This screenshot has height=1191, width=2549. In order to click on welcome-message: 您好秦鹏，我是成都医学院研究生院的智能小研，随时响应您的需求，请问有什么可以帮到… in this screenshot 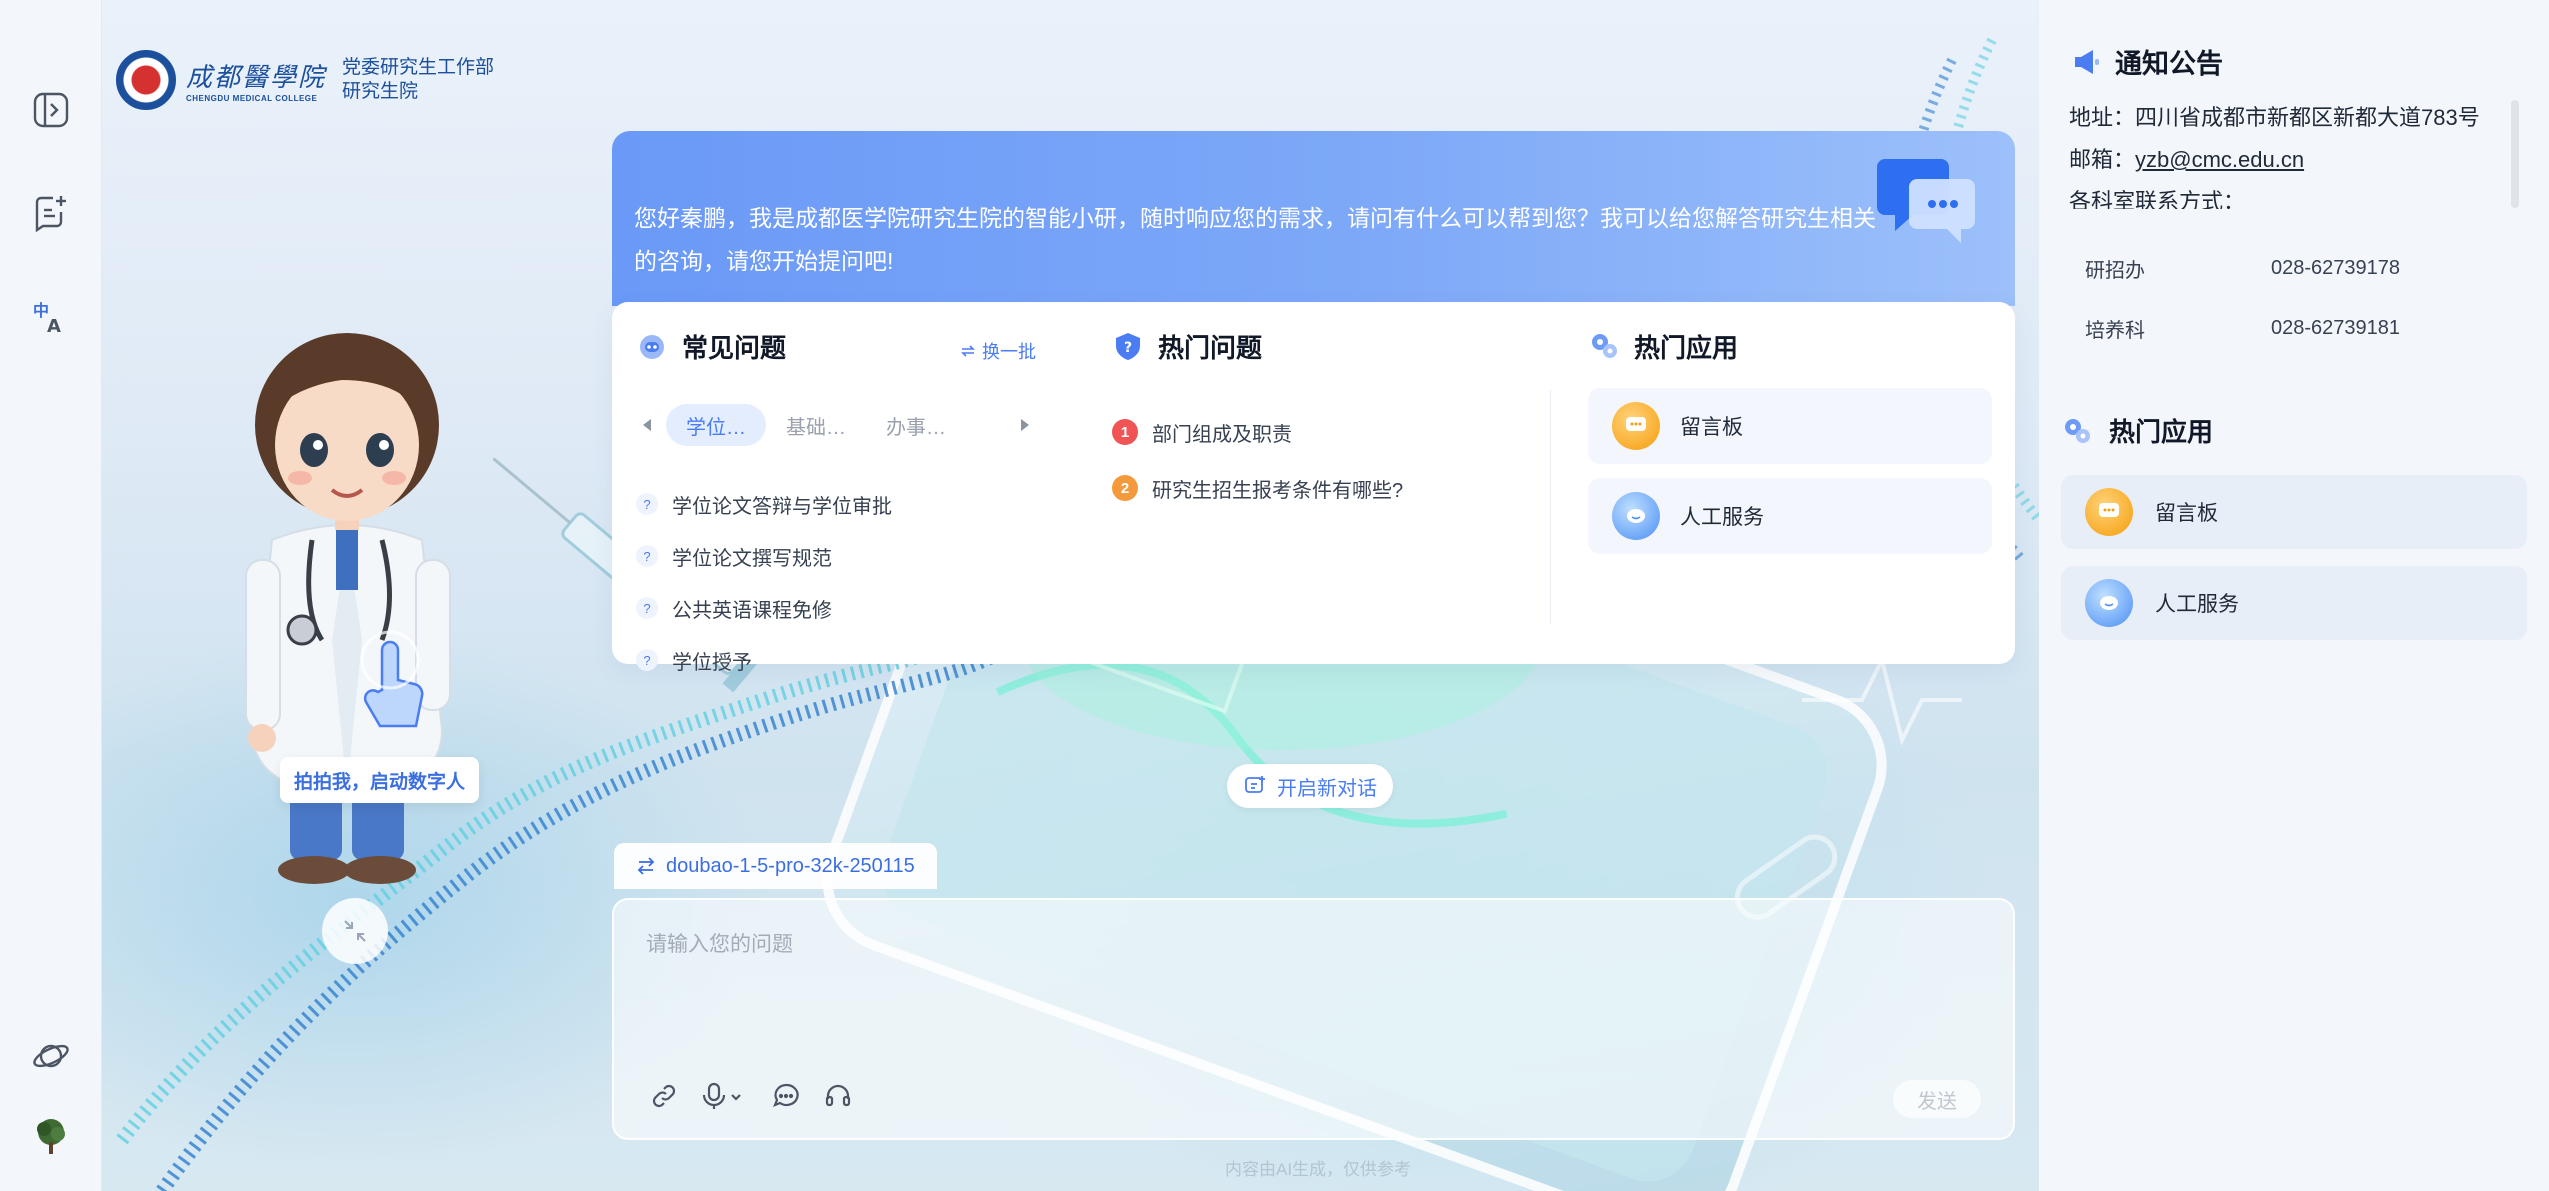, I will do `click(1255, 239)`.